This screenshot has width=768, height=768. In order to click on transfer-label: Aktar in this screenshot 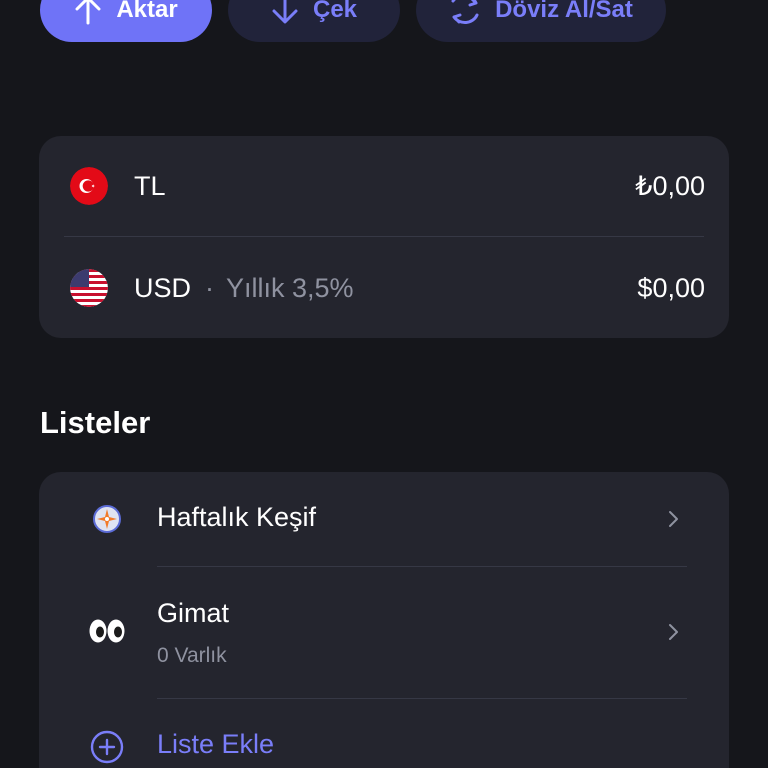, I will do `click(147, 11)`.